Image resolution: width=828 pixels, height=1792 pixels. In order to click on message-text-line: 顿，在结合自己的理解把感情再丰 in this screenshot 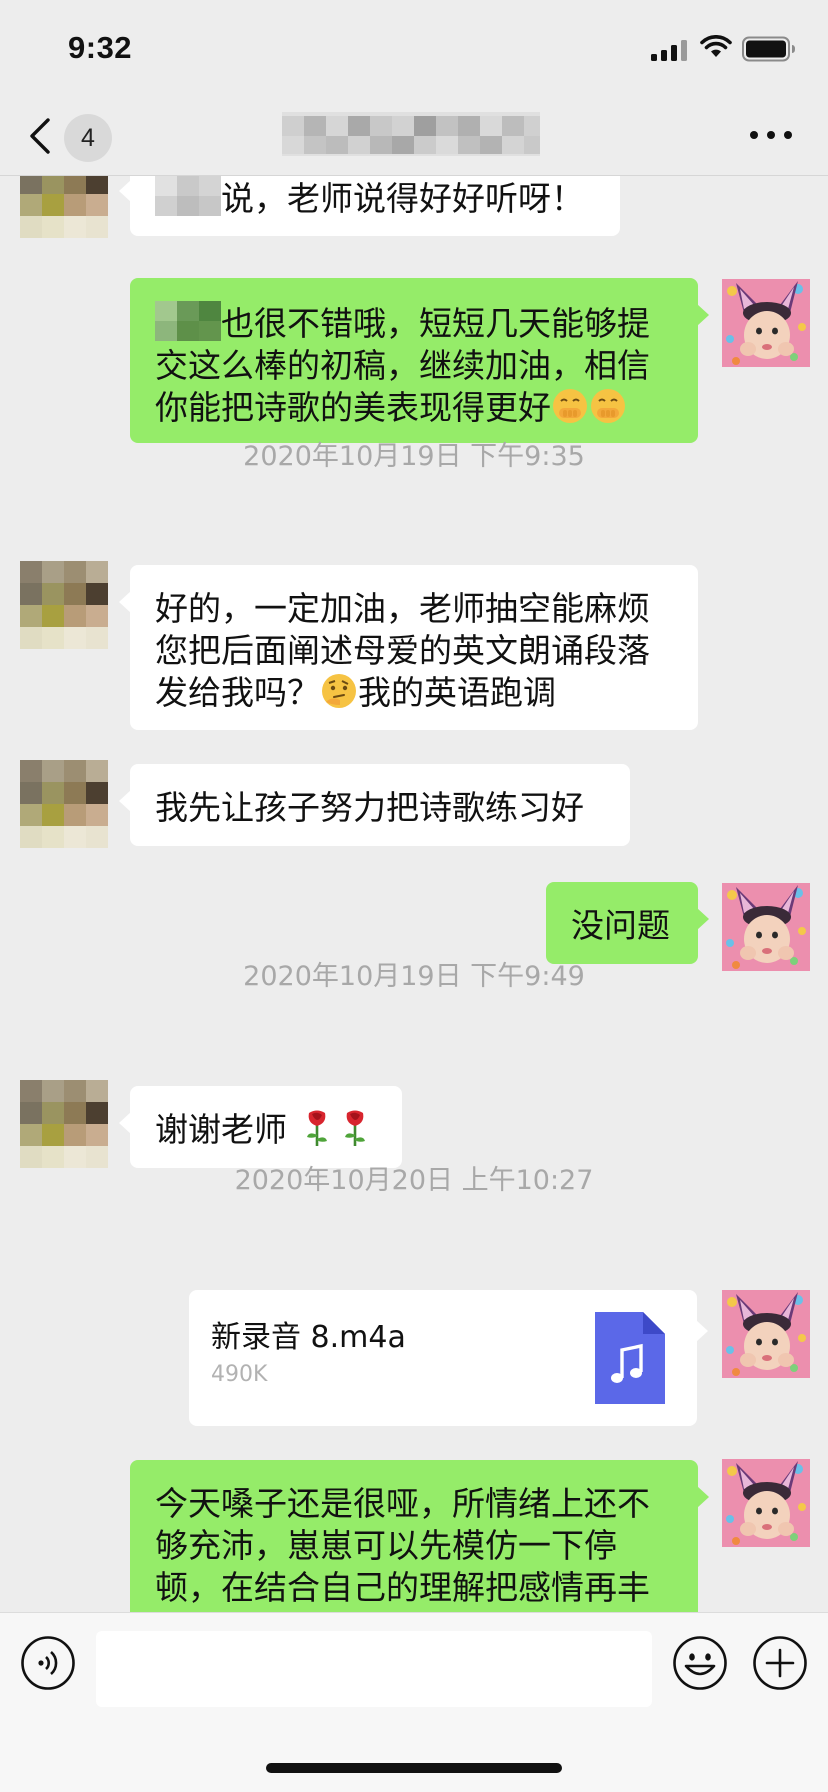, I will do `click(402, 1587)`.